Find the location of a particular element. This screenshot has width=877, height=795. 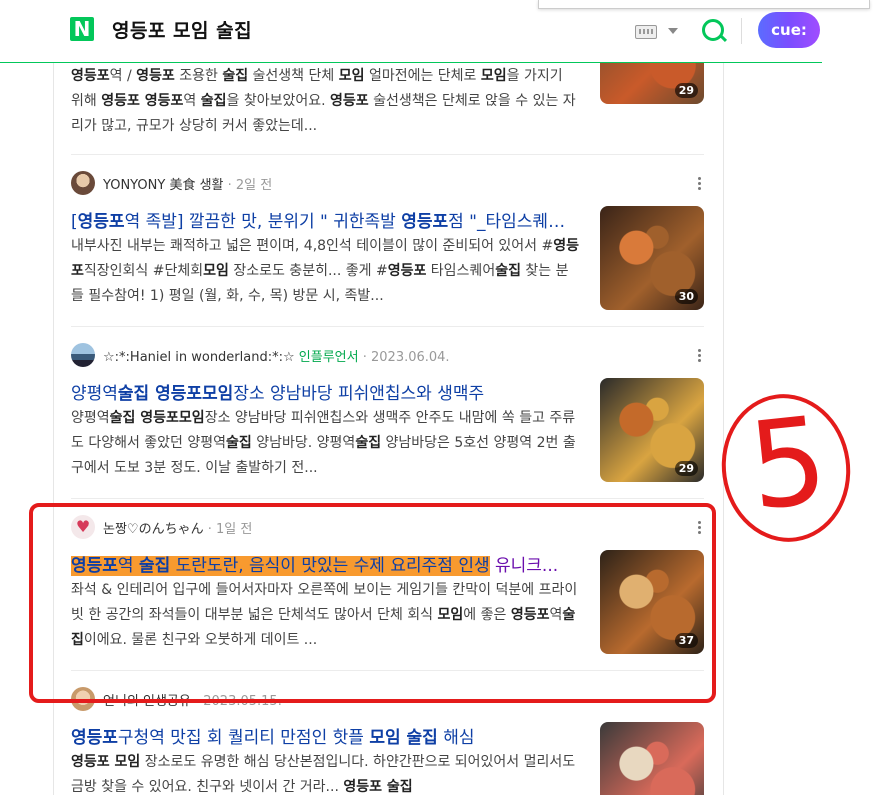

author-name: YONYONY 美食 생활 is located at coordinates (163, 185).